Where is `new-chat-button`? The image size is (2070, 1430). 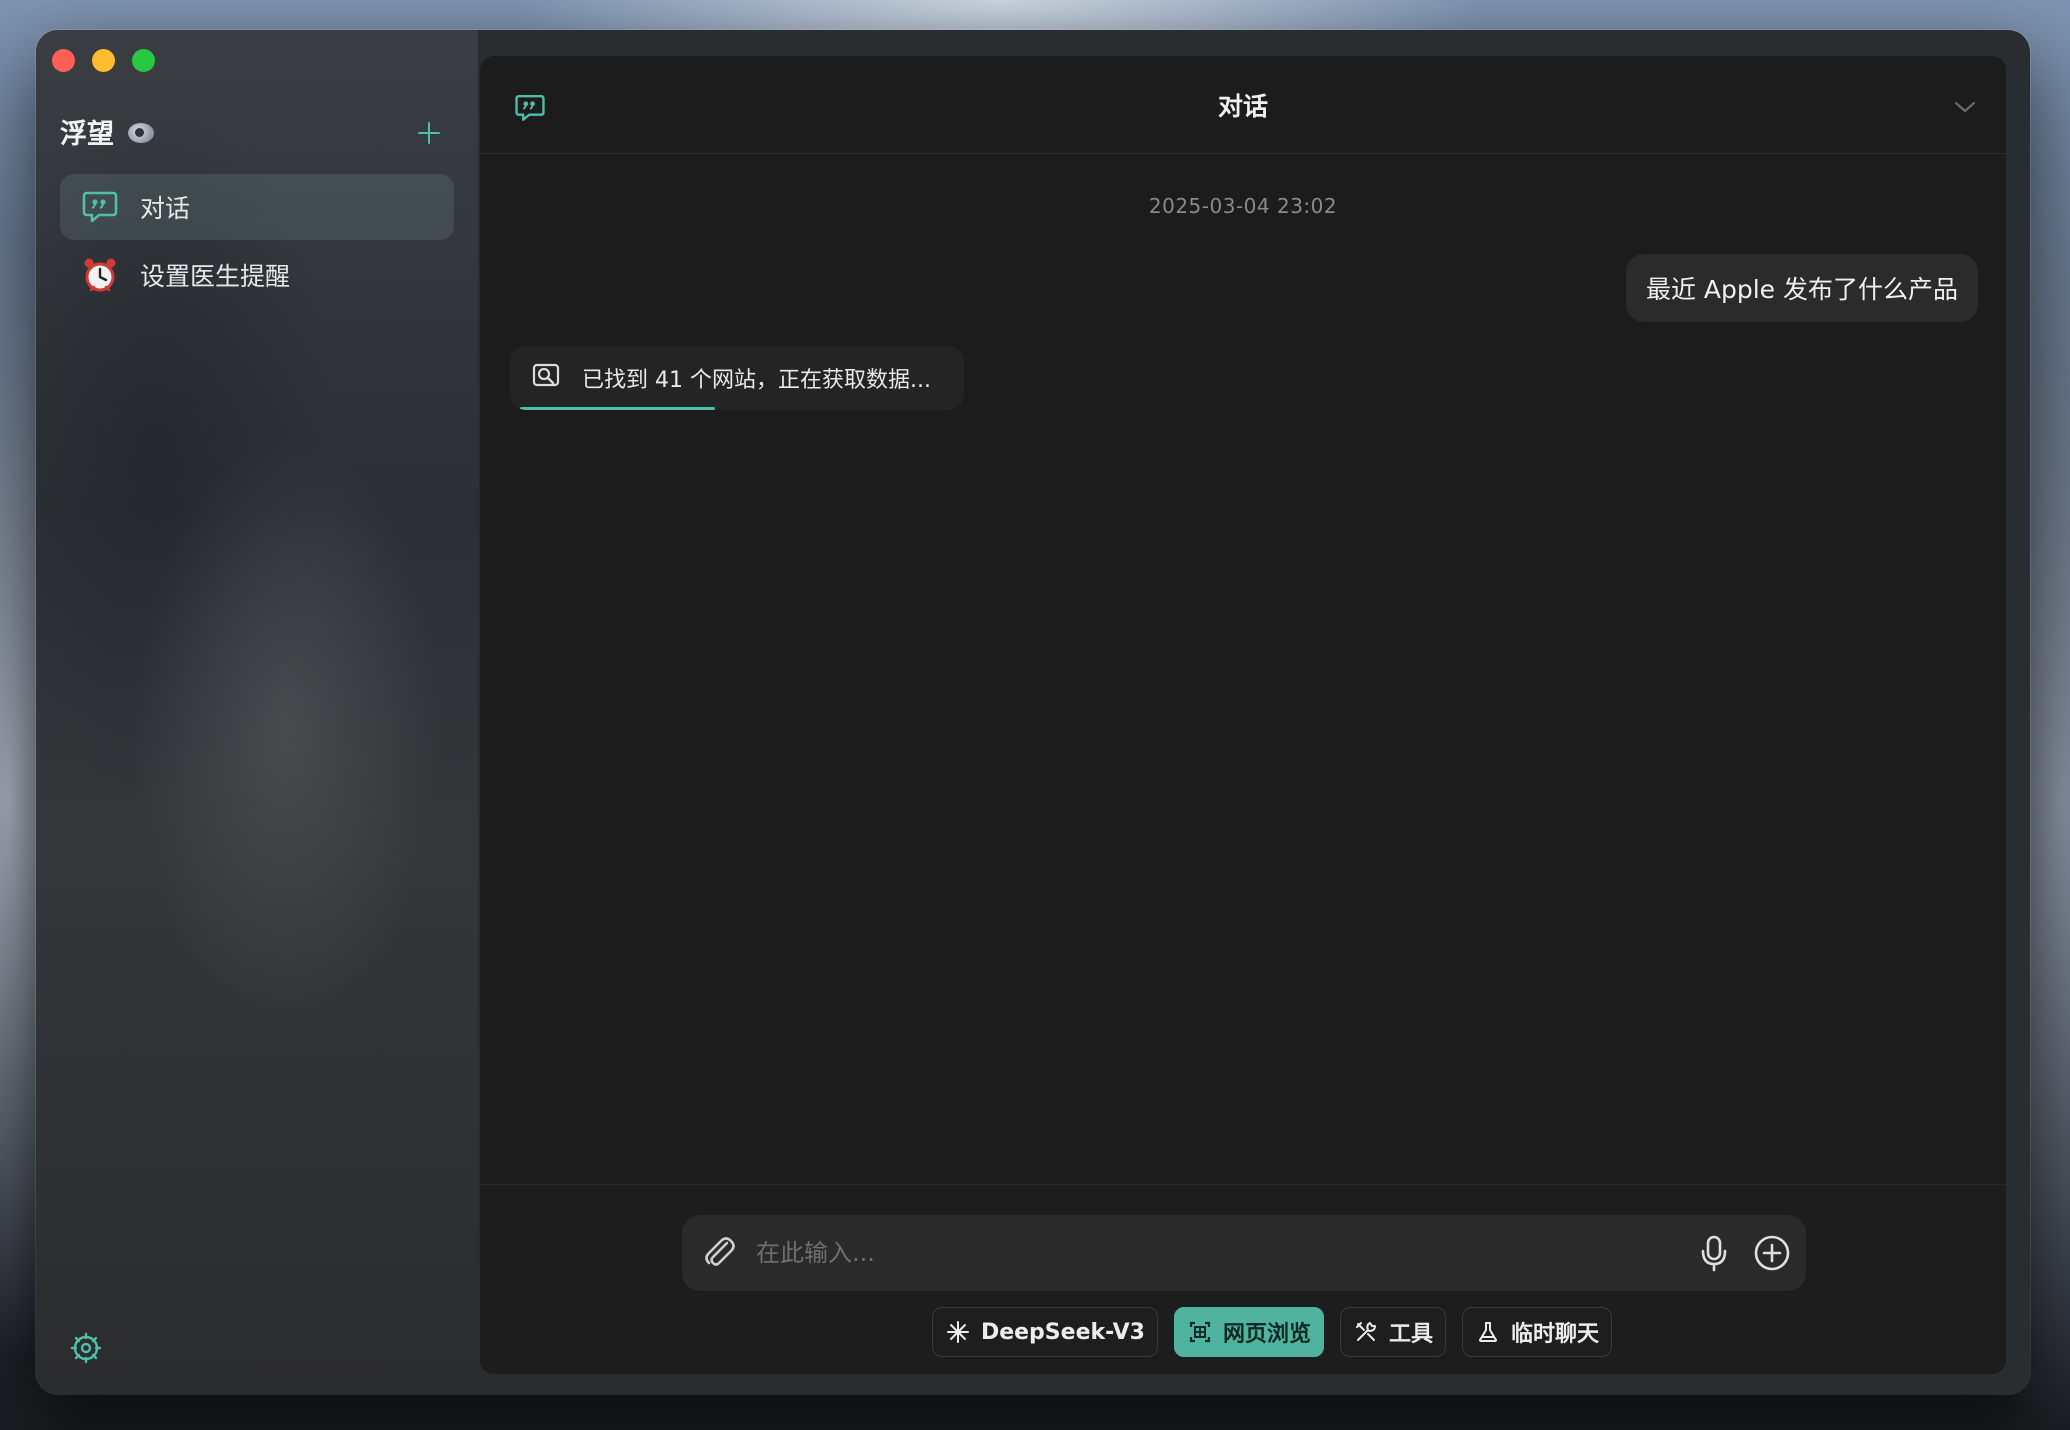 new-chat-button is located at coordinates (429, 133).